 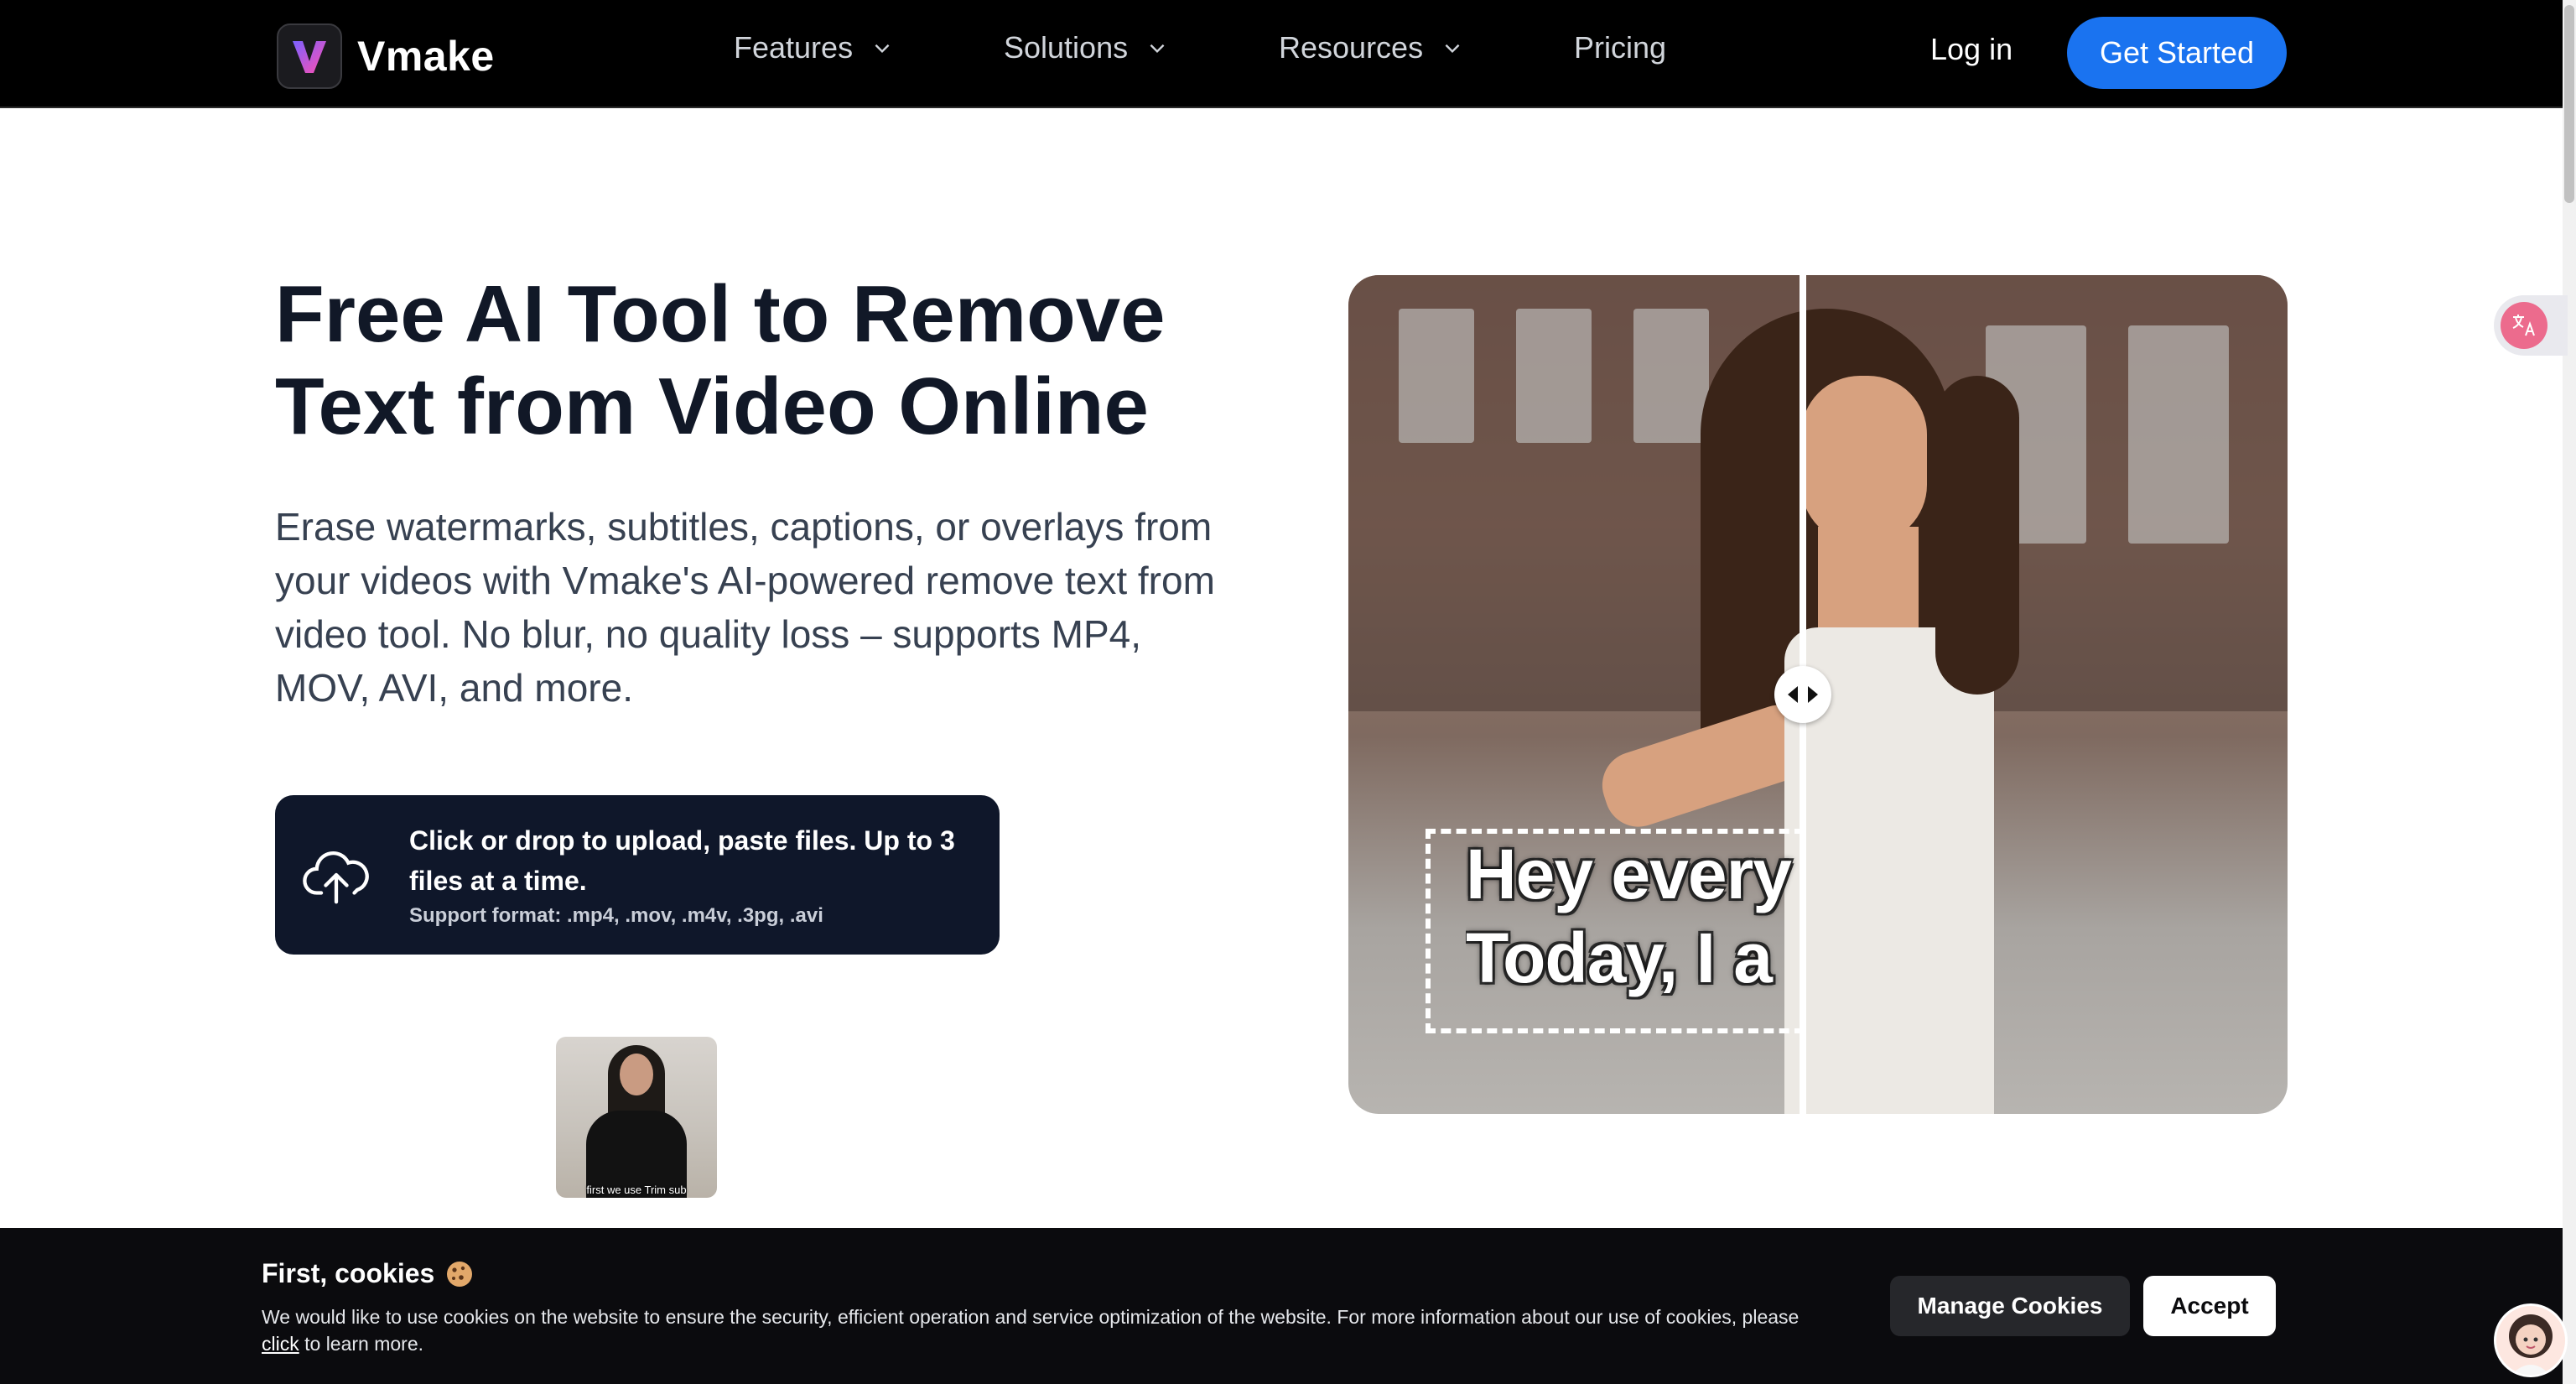 I want to click on cookie-title: First, cookies, so click(x=368, y=1273).